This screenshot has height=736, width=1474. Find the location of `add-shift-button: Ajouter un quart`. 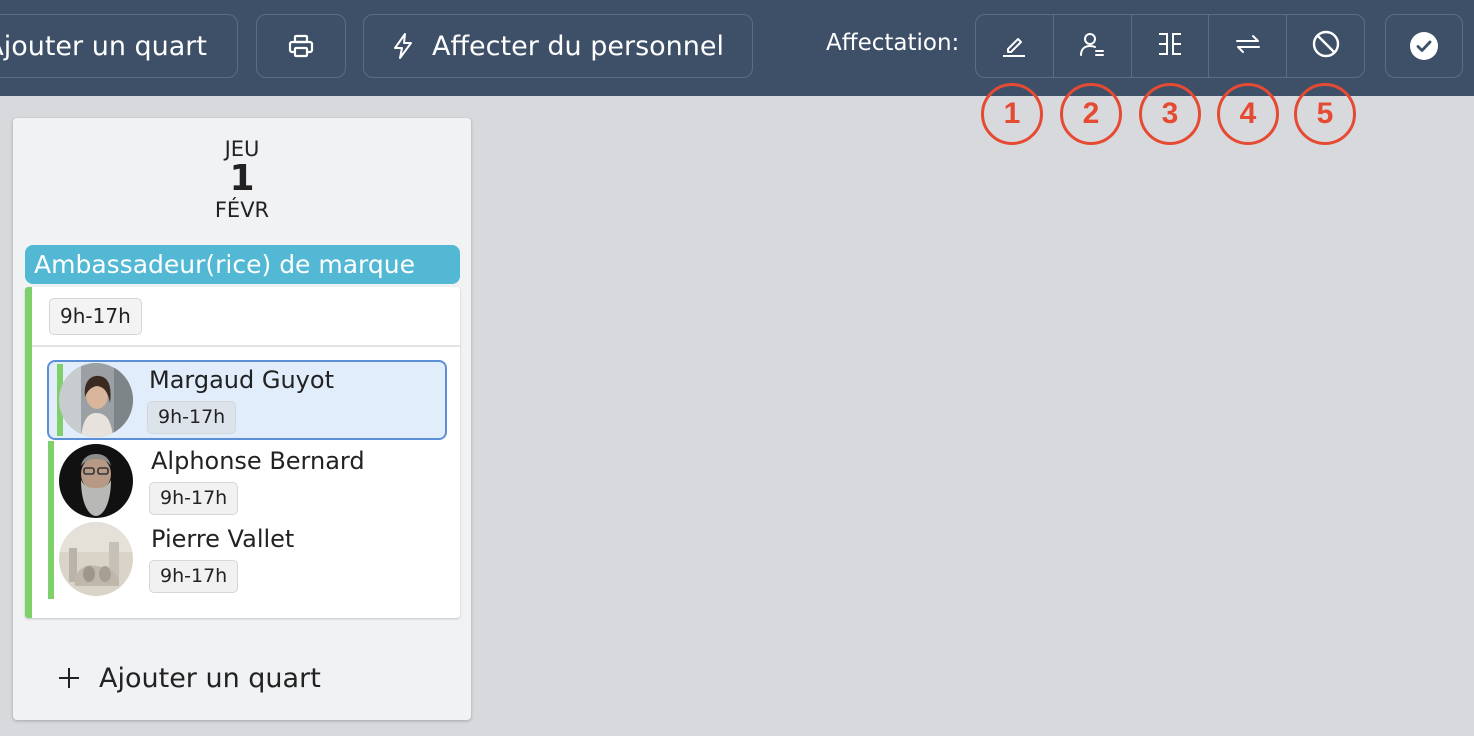

add-shift-button: Ajouter un quart is located at coordinates (119, 46).